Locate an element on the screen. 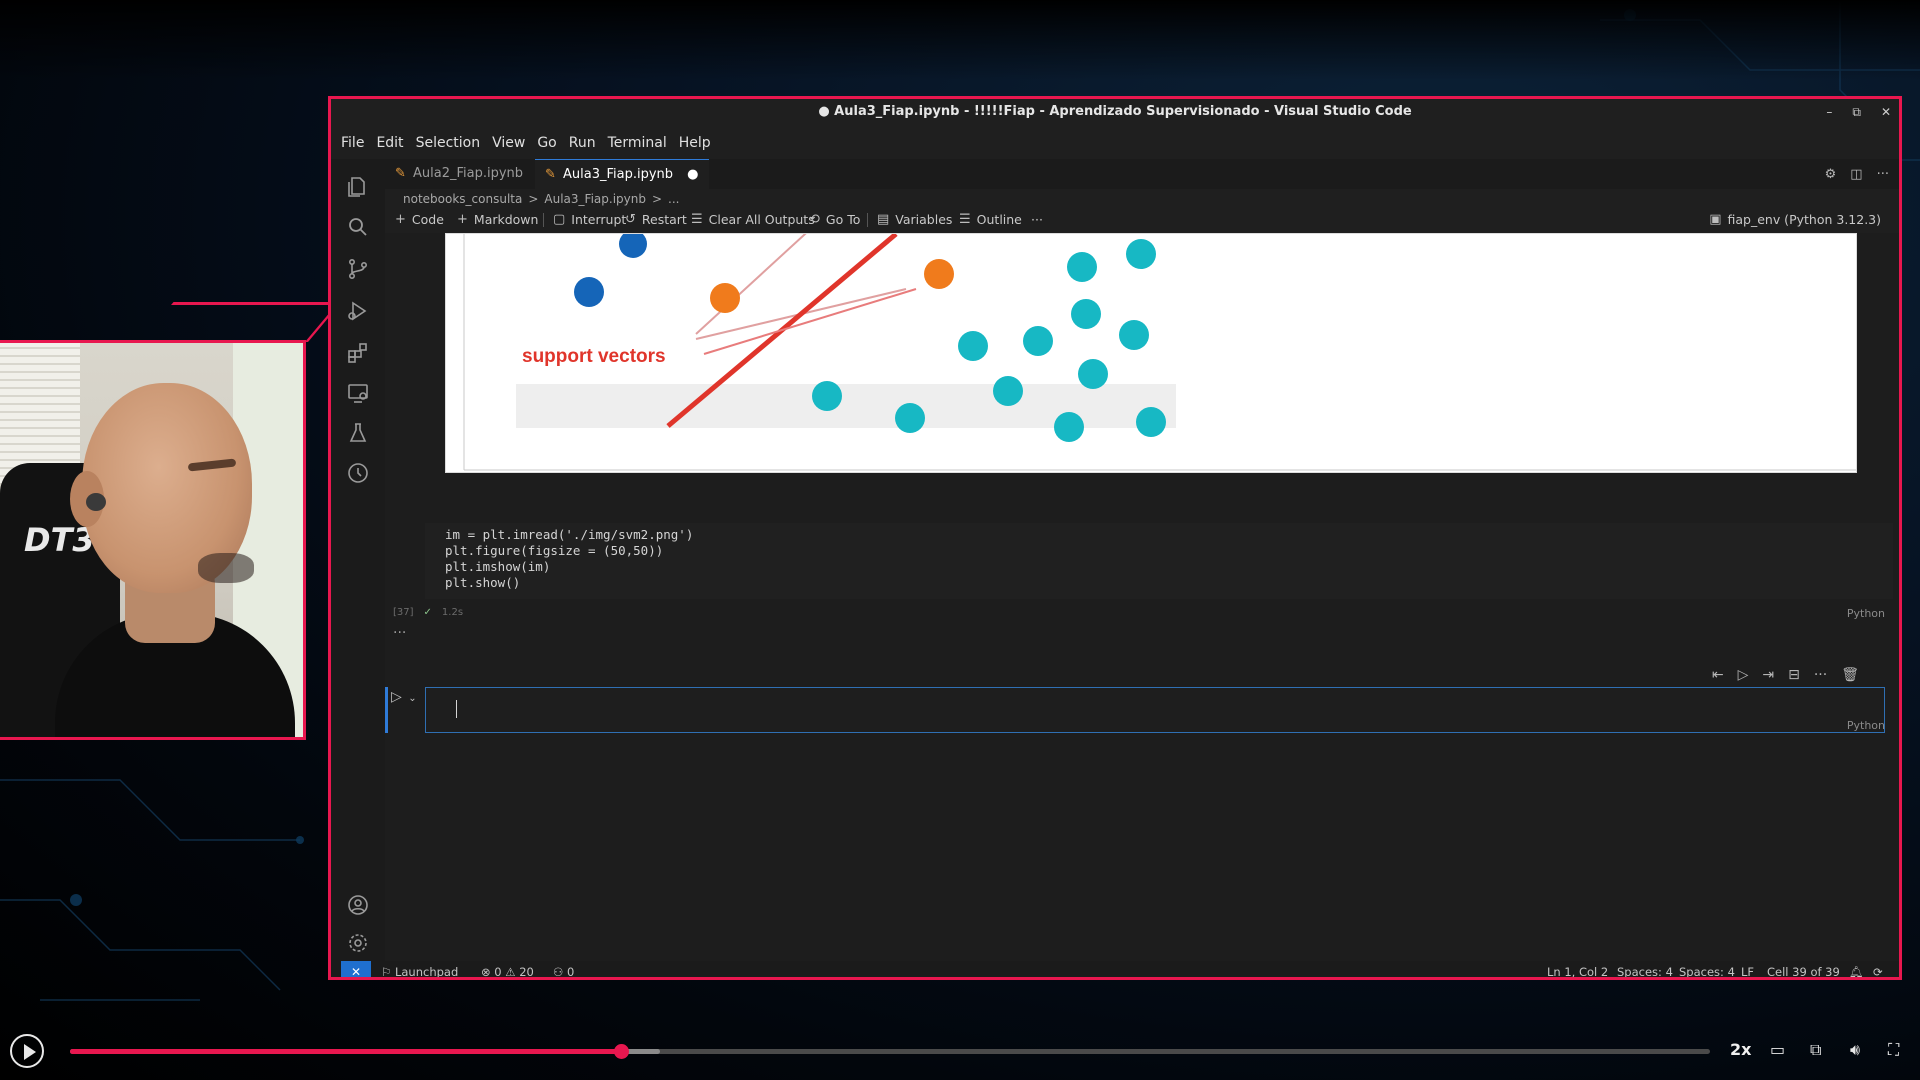 The width and height of the screenshot is (1920, 1080). close-button: ✕ is located at coordinates (1886, 112).